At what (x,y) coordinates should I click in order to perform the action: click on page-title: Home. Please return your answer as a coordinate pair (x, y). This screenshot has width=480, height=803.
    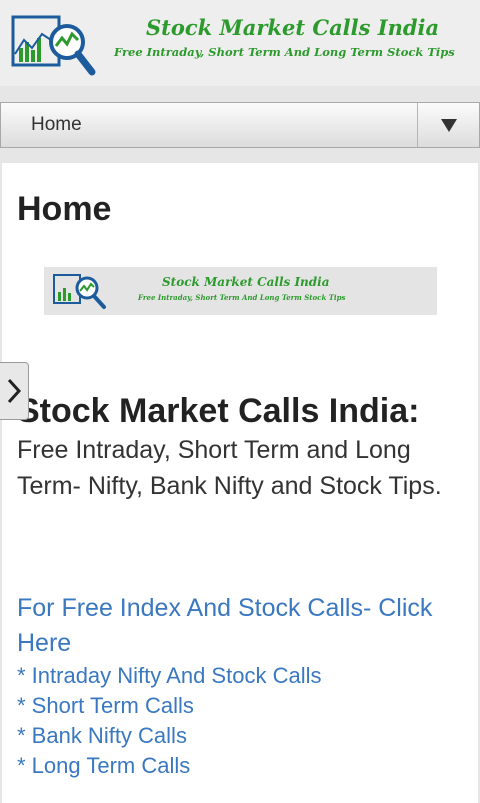
    Looking at the image, I should click on (64, 209).